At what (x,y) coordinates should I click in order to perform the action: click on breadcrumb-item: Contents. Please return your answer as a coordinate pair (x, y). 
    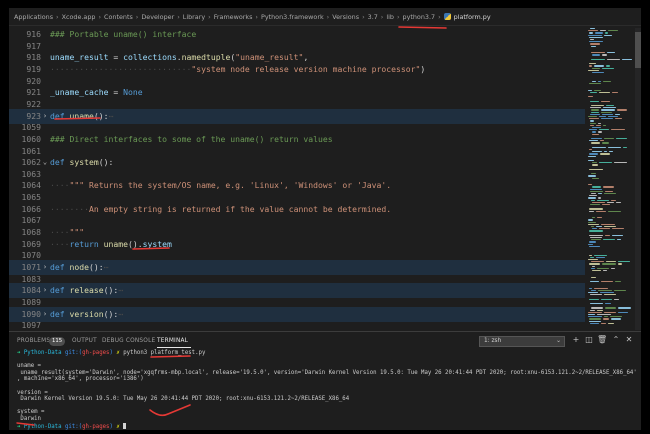
    Looking at the image, I should click on (118, 17).